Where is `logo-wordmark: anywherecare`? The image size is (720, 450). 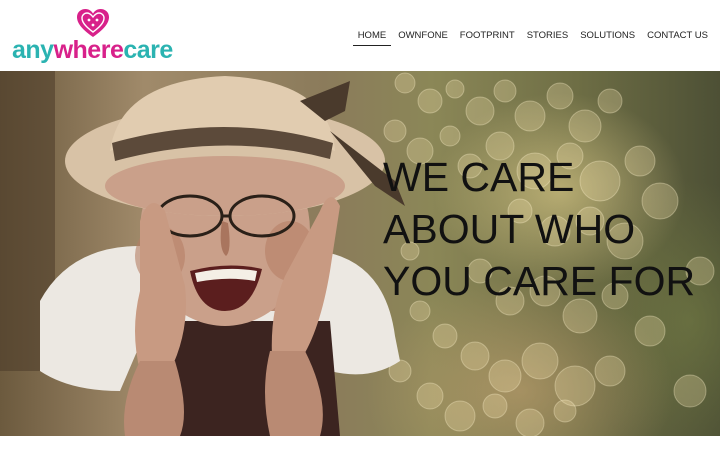
logo-wordmark: anywherecare is located at coordinates (92, 50).